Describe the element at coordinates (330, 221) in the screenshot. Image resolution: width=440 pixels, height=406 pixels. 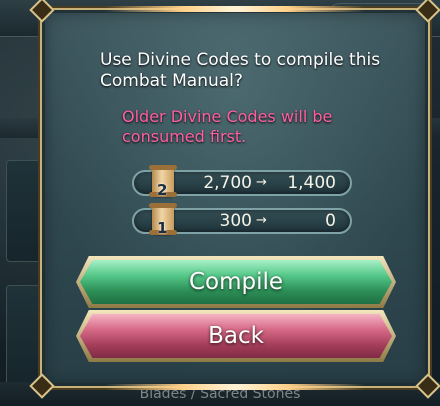
I see `cost-to-value: 0` at that location.